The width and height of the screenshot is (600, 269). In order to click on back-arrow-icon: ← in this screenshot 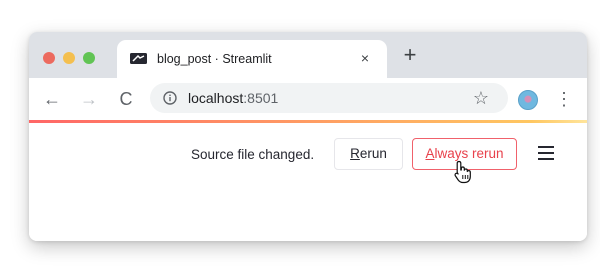, I will do `click(52, 99)`.